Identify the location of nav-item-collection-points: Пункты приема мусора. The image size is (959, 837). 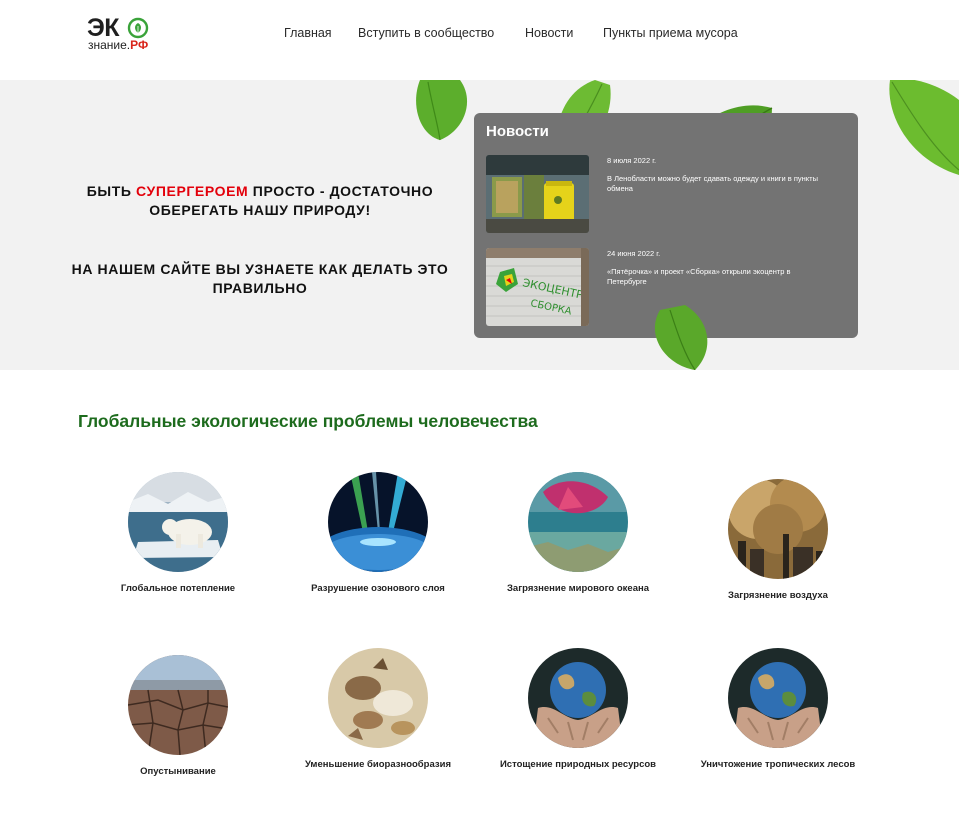
(670, 33).